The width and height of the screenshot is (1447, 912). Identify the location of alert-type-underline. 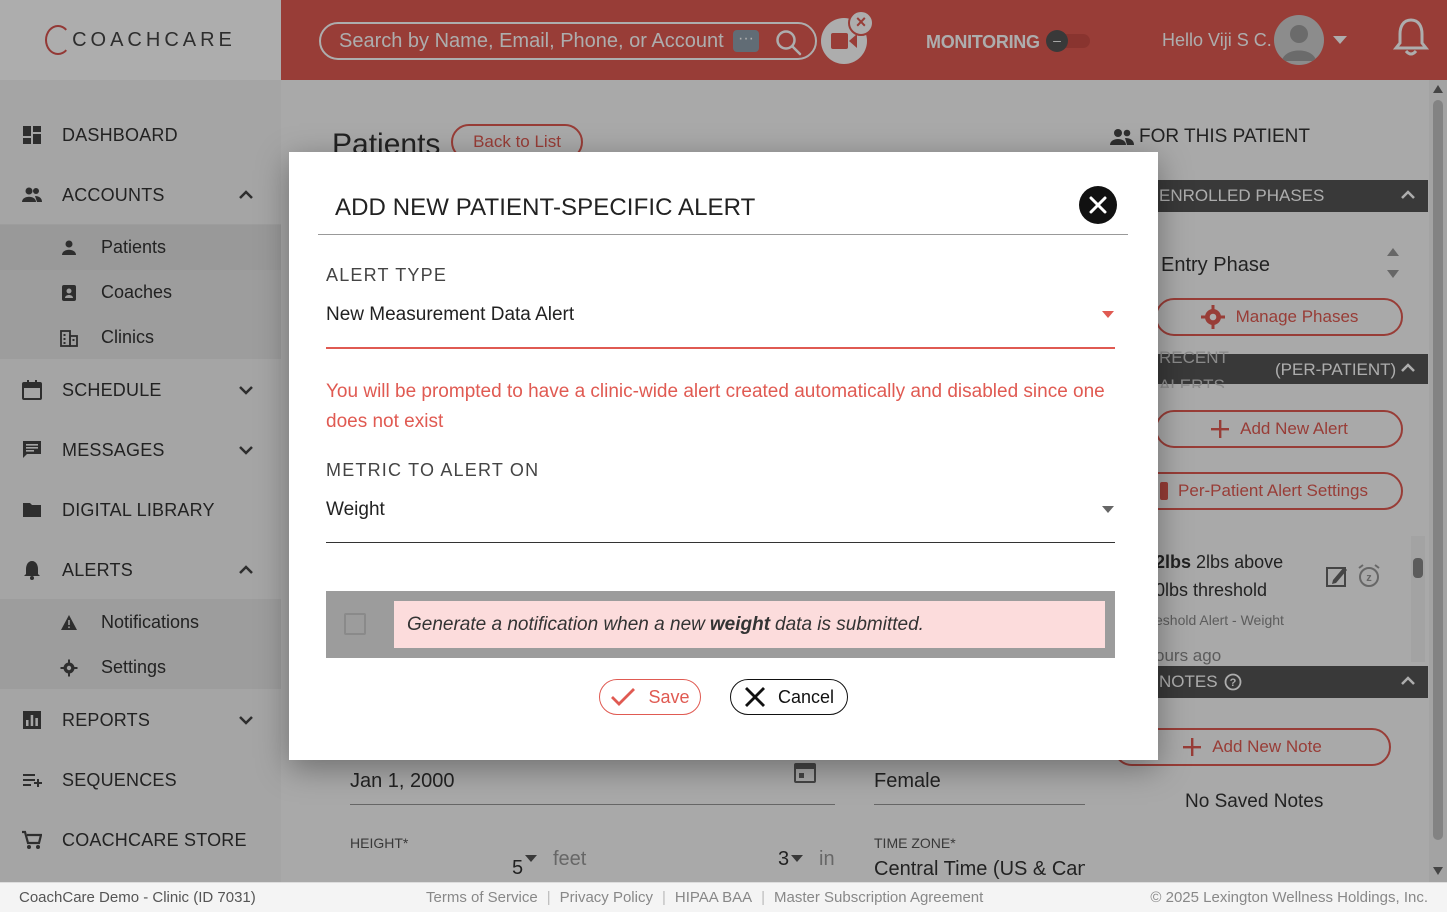
(720, 348).